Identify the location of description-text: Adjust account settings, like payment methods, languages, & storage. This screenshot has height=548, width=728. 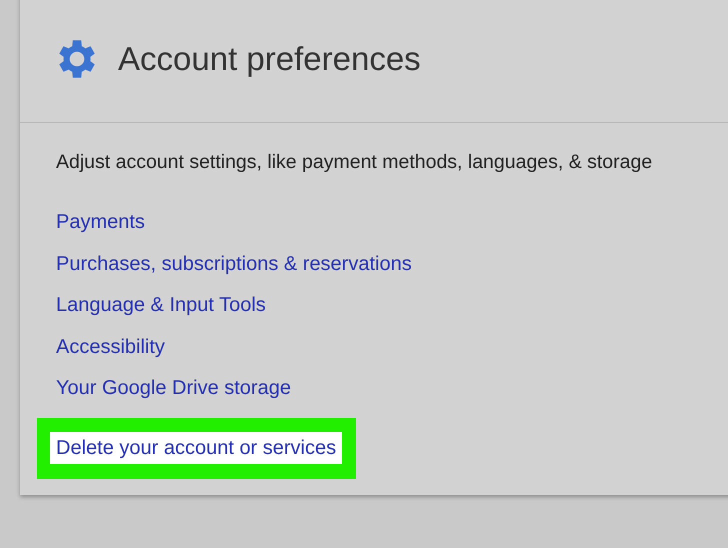
(355, 162).